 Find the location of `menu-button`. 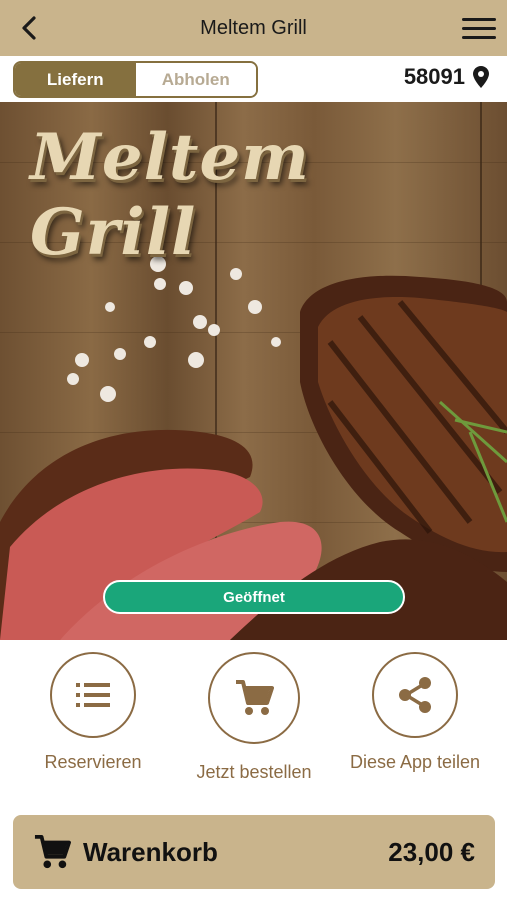

menu-button is located at coordinates (479, 28).